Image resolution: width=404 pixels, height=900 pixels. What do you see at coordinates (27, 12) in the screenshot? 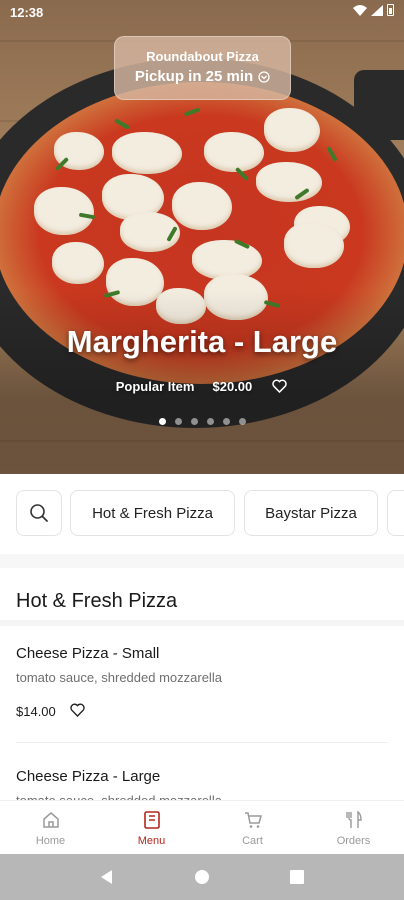
I see `status-time: 12:38` at bounding box center [27, 12].